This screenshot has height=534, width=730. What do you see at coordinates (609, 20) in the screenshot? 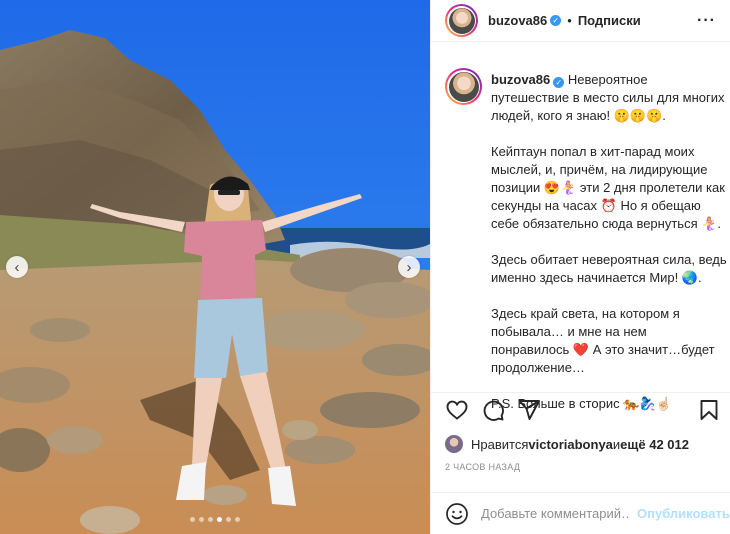
I see `following-button: Подписки` at bounding box center [609, 20].